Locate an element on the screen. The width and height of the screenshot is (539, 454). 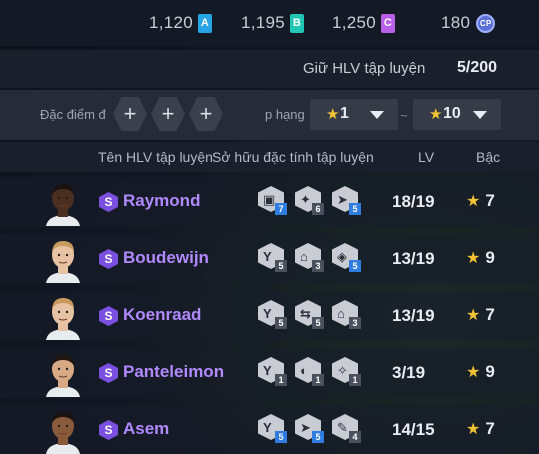
shield-trait-icon: ▣ 7 is located at coordinates (273, 201).